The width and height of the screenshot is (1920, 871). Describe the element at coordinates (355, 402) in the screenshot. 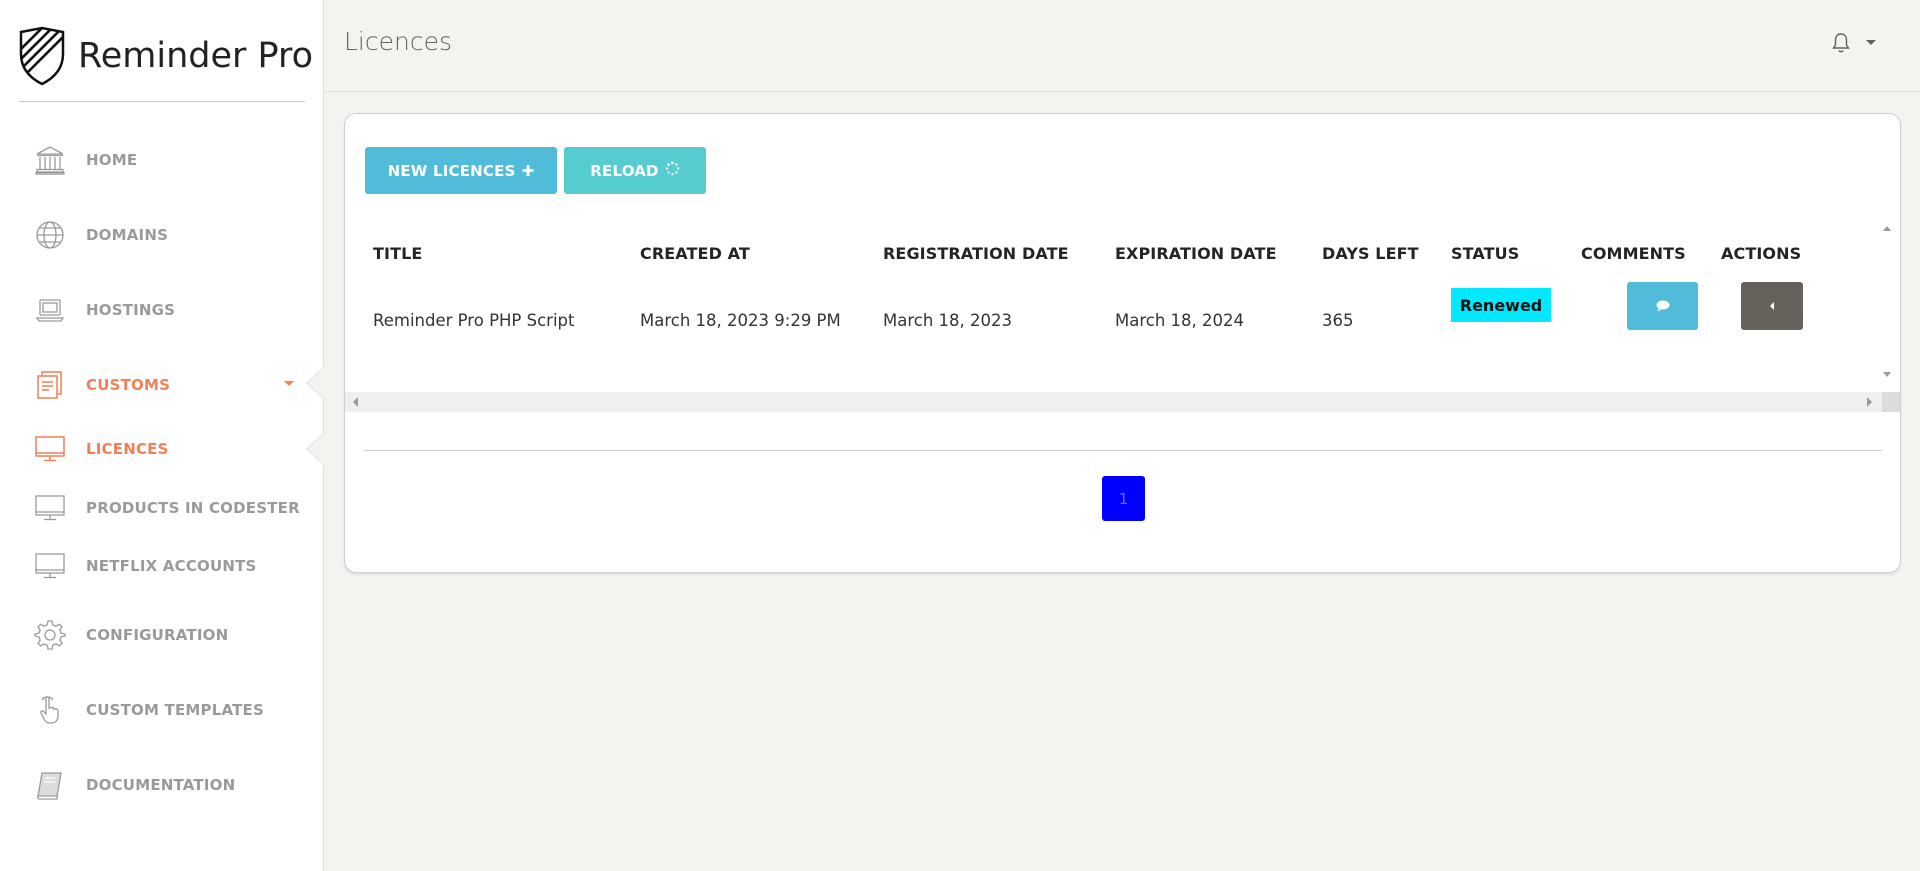

I see `scroll-left-icon` at that location.